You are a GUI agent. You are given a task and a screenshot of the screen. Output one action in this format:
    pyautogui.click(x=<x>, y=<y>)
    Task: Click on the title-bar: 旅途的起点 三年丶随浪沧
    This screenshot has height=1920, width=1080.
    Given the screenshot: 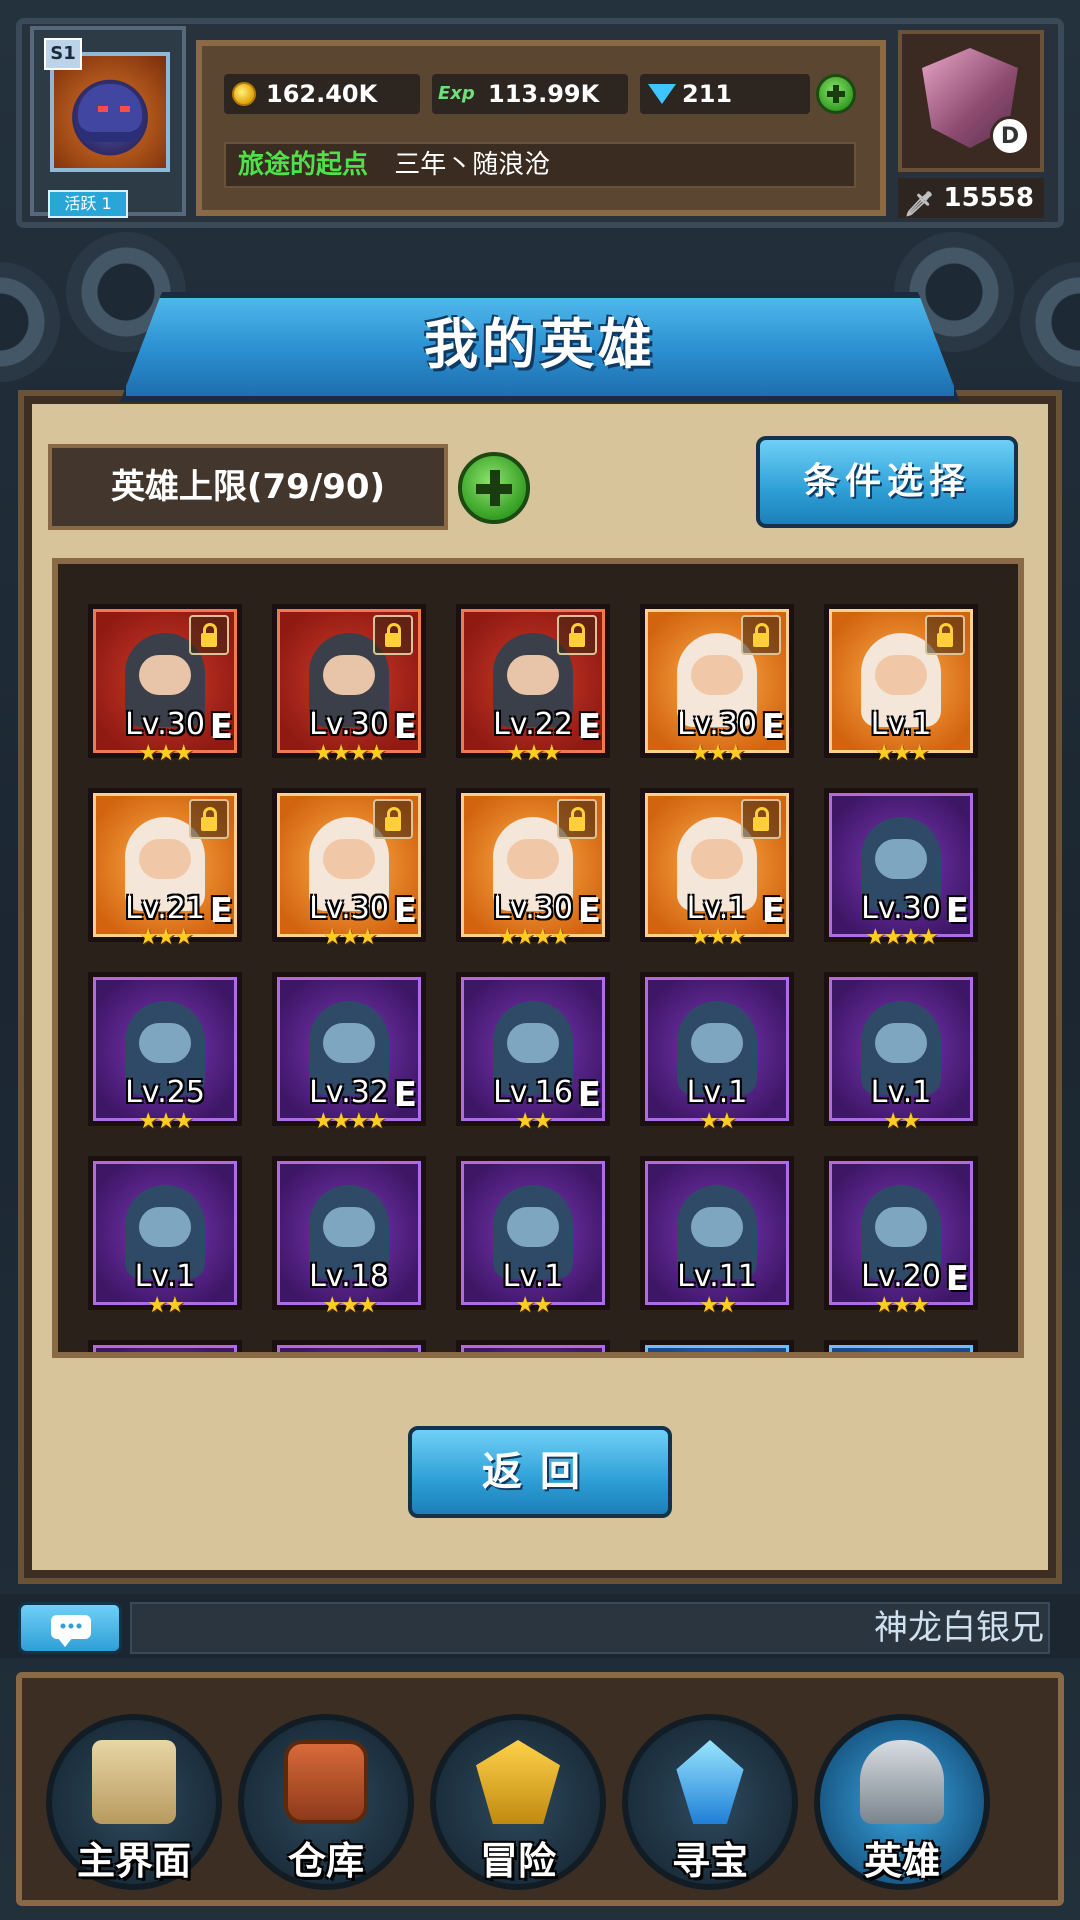 What is the action you would take?
    pyautogui.click(x=540, y=165)
    